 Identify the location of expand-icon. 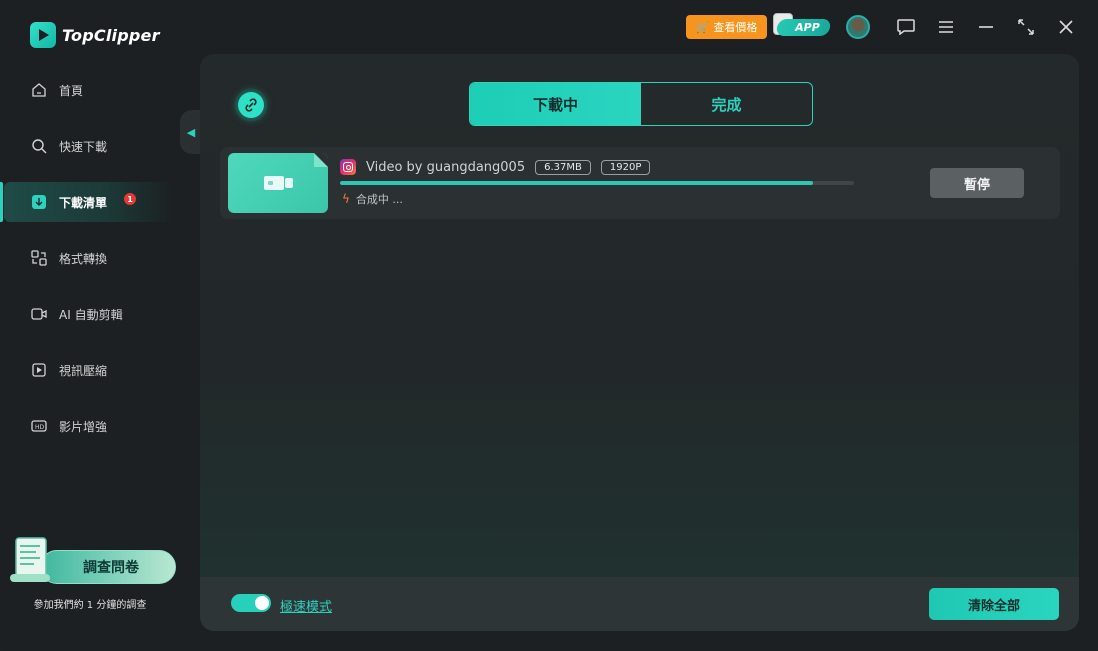
(1026, 27).